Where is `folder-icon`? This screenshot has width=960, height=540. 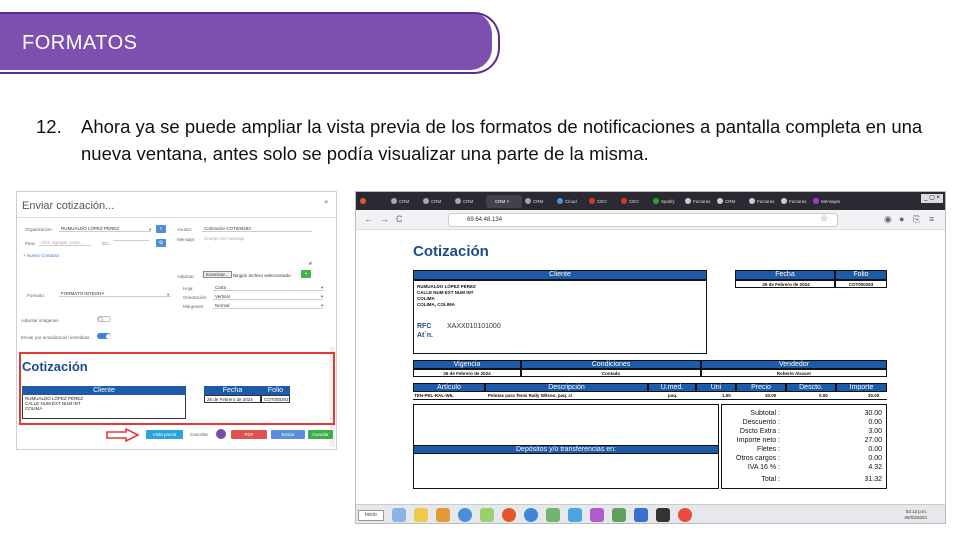
folder-icon is located at coordinates (421, 515).